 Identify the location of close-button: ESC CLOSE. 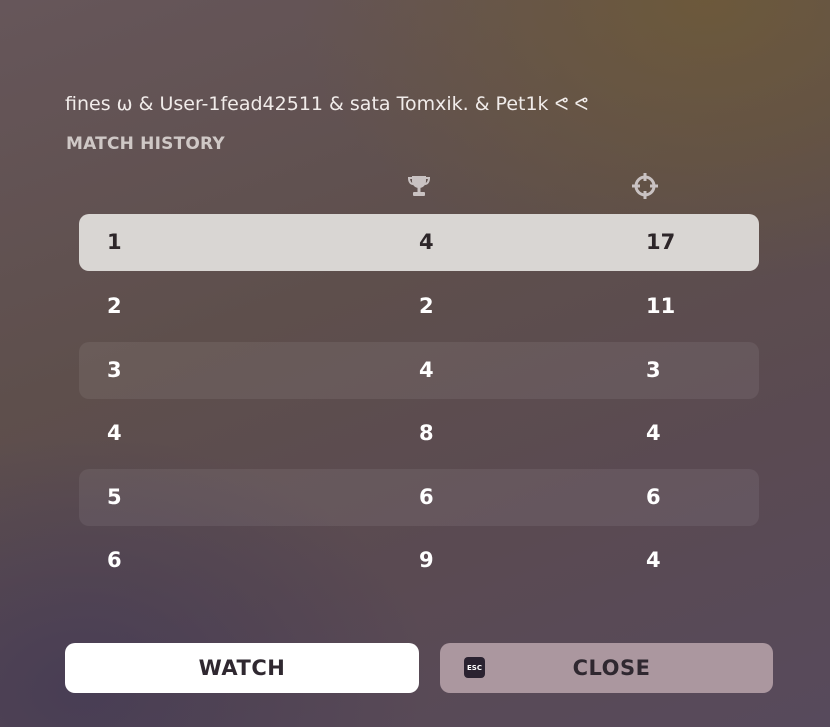
(606, 668).